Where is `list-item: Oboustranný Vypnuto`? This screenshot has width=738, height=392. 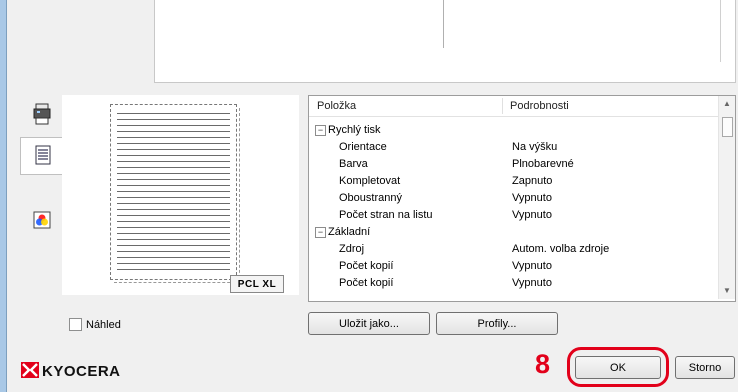
list-item: Oboustranný Vypnuto is located at coordinates (514, 198).